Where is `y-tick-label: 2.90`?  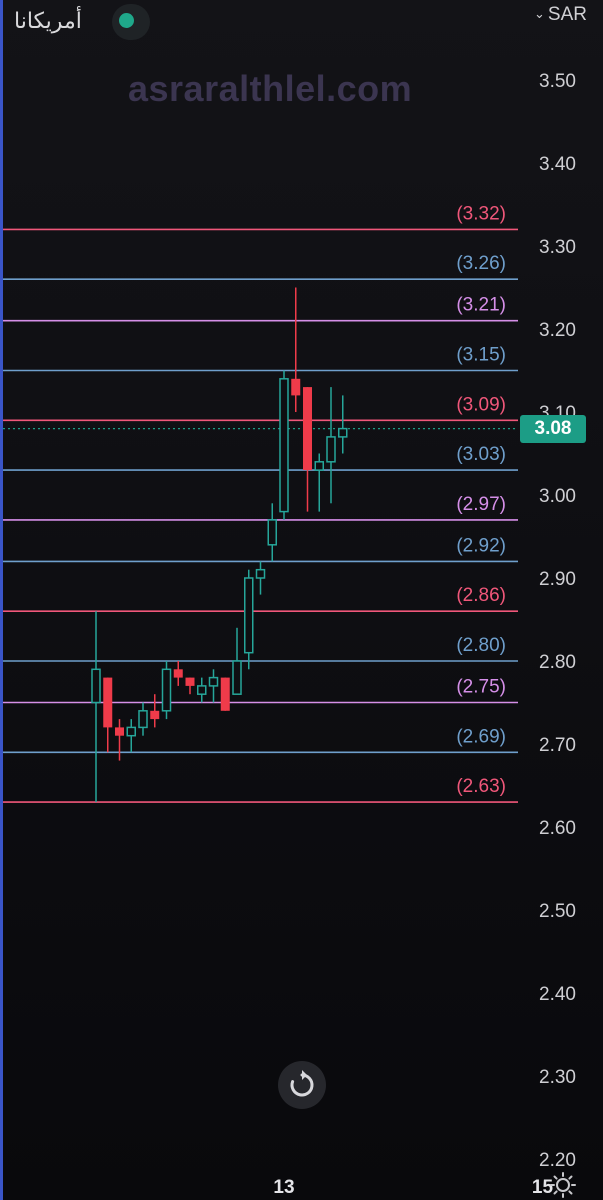 y-tick-label: 2.90 is located at coordinates (557, 579).